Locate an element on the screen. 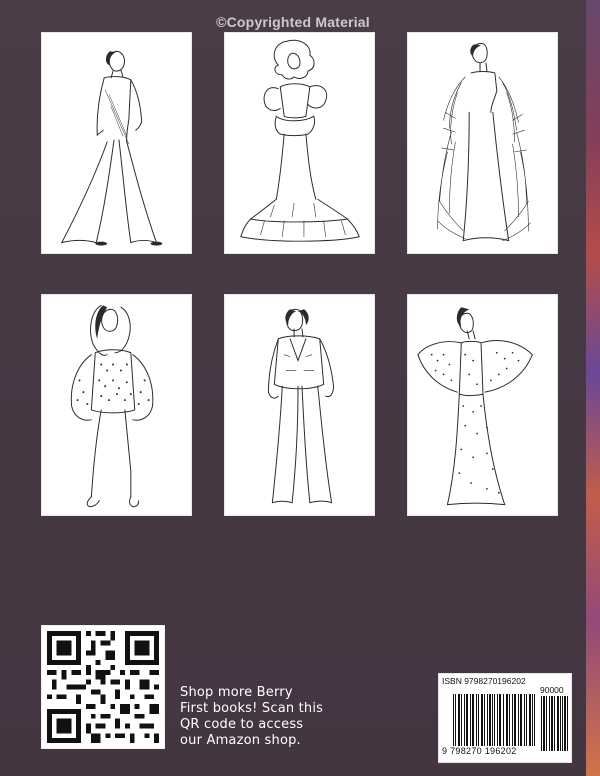 Image resolution: width=600 pixels, height=776 pixels. fashion-sketch-ruffle-gown is located at coordinates (300, 140).